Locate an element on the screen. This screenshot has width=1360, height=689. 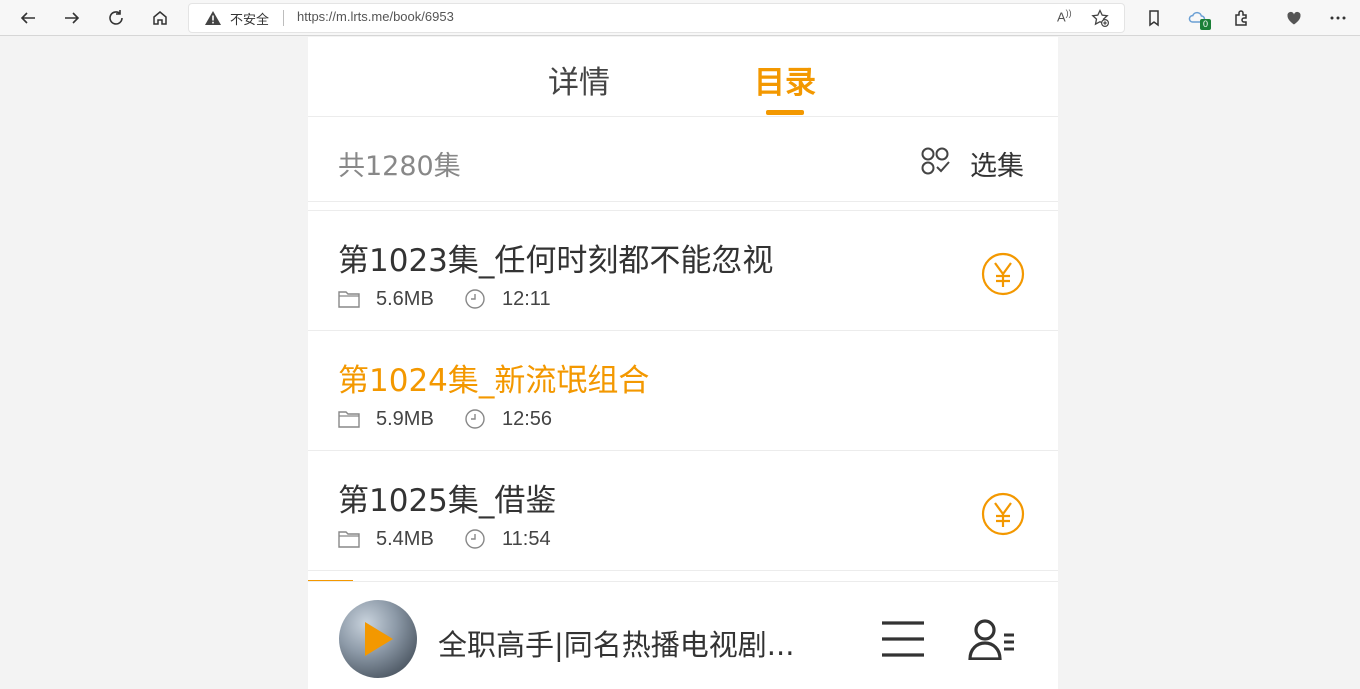
episode-size: 5.6MB is located at coordinates (405, 298).